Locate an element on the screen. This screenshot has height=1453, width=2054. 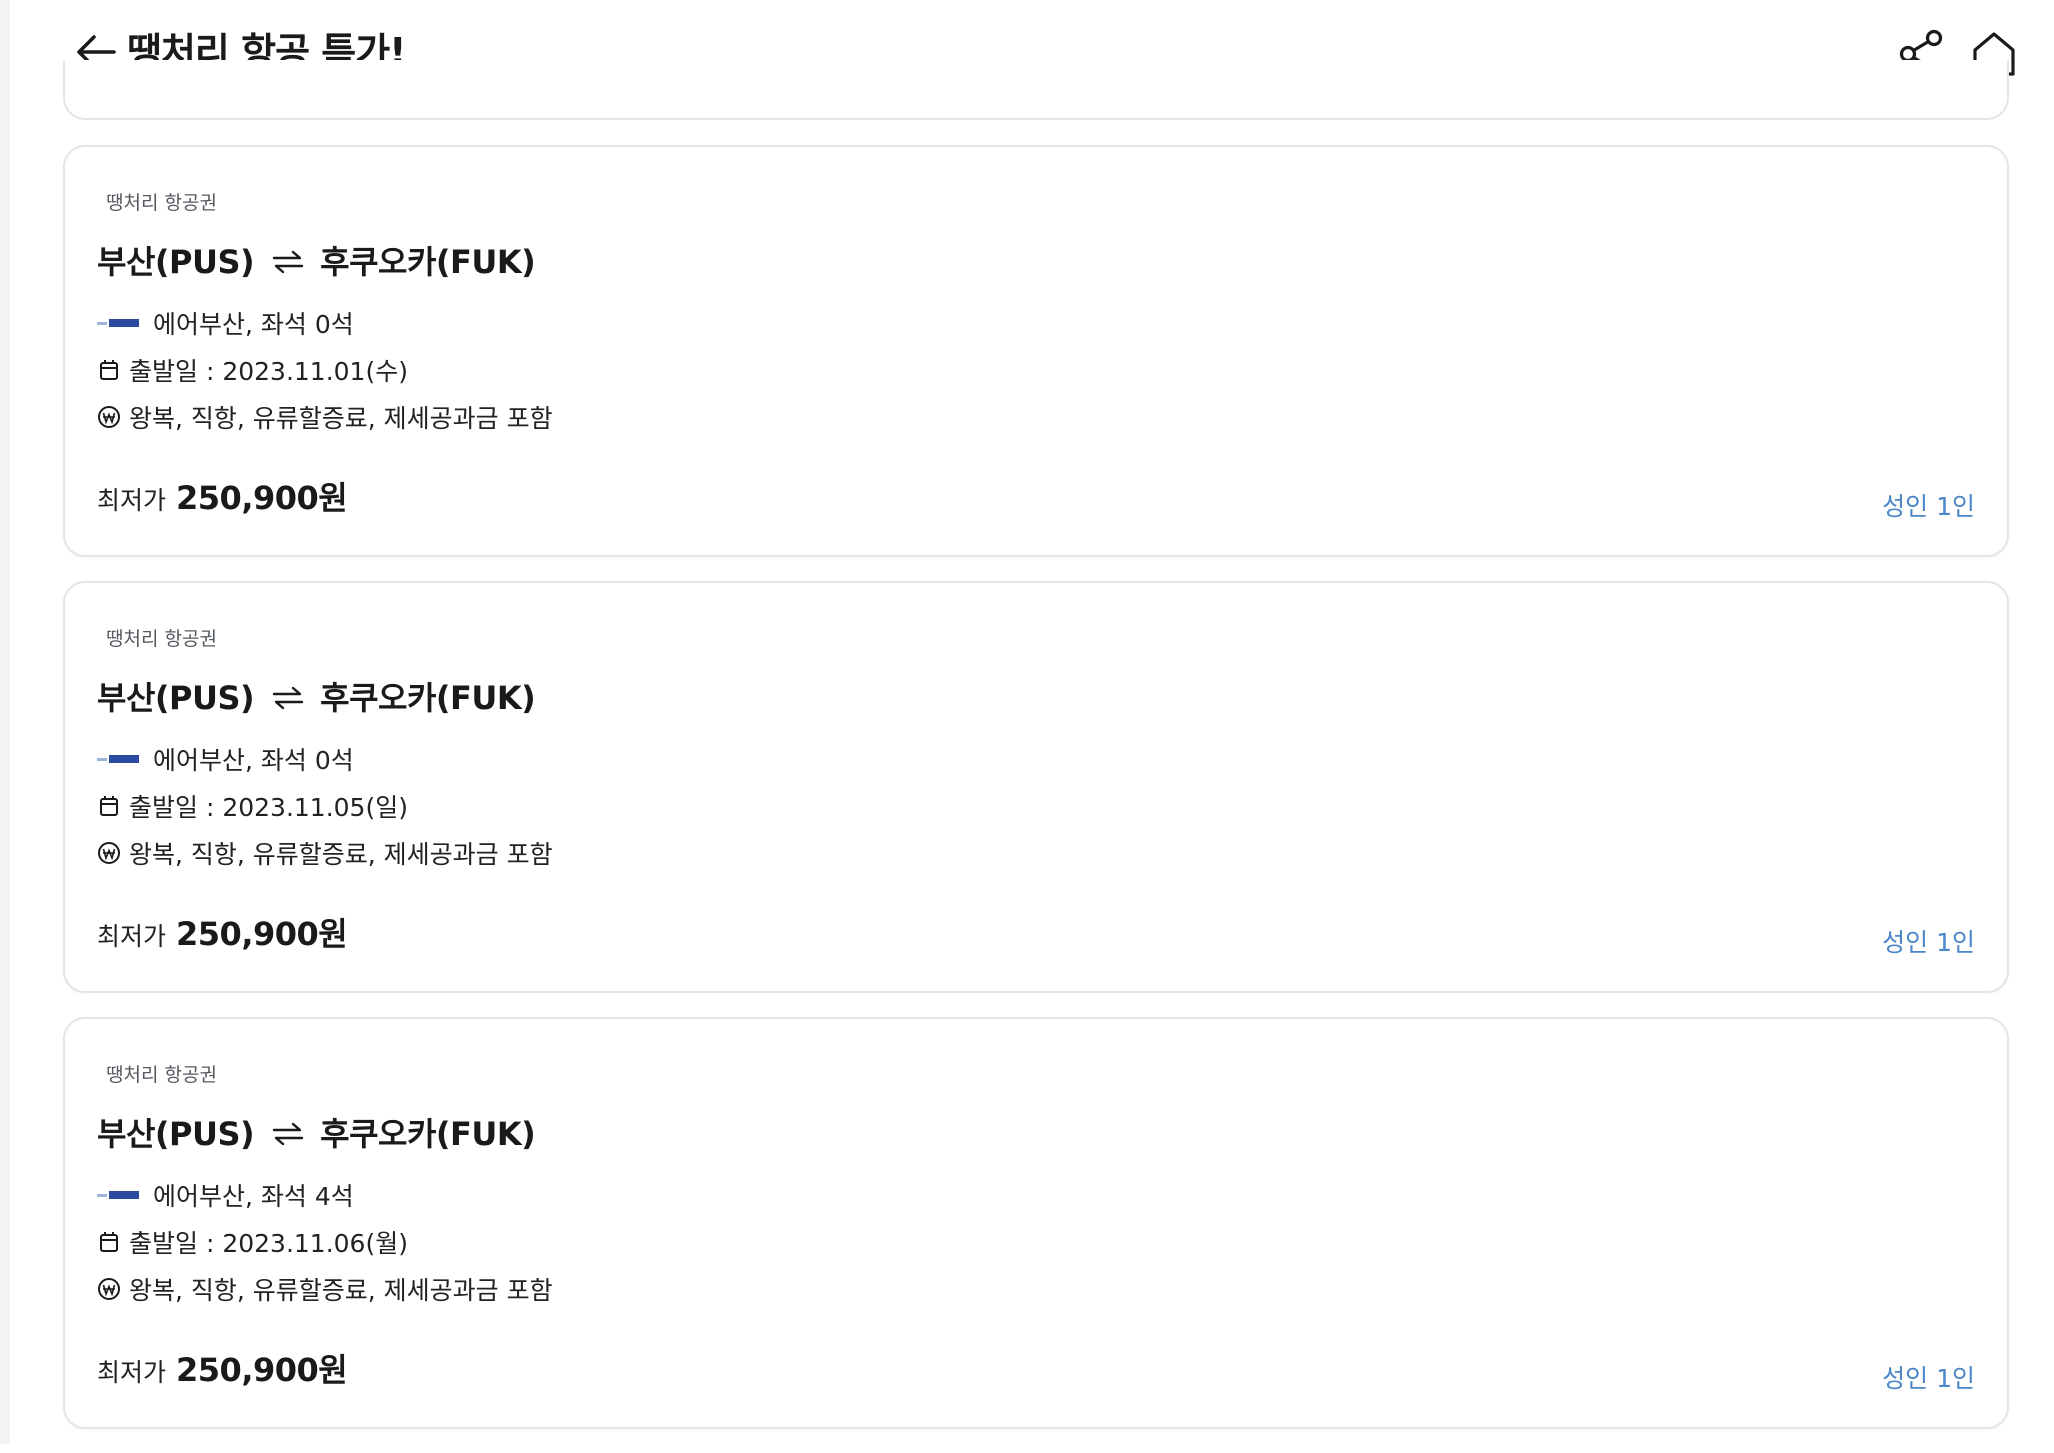
departure-date: 출발일 : 2023.11.06(월) is located at coordinates (268, 1243).